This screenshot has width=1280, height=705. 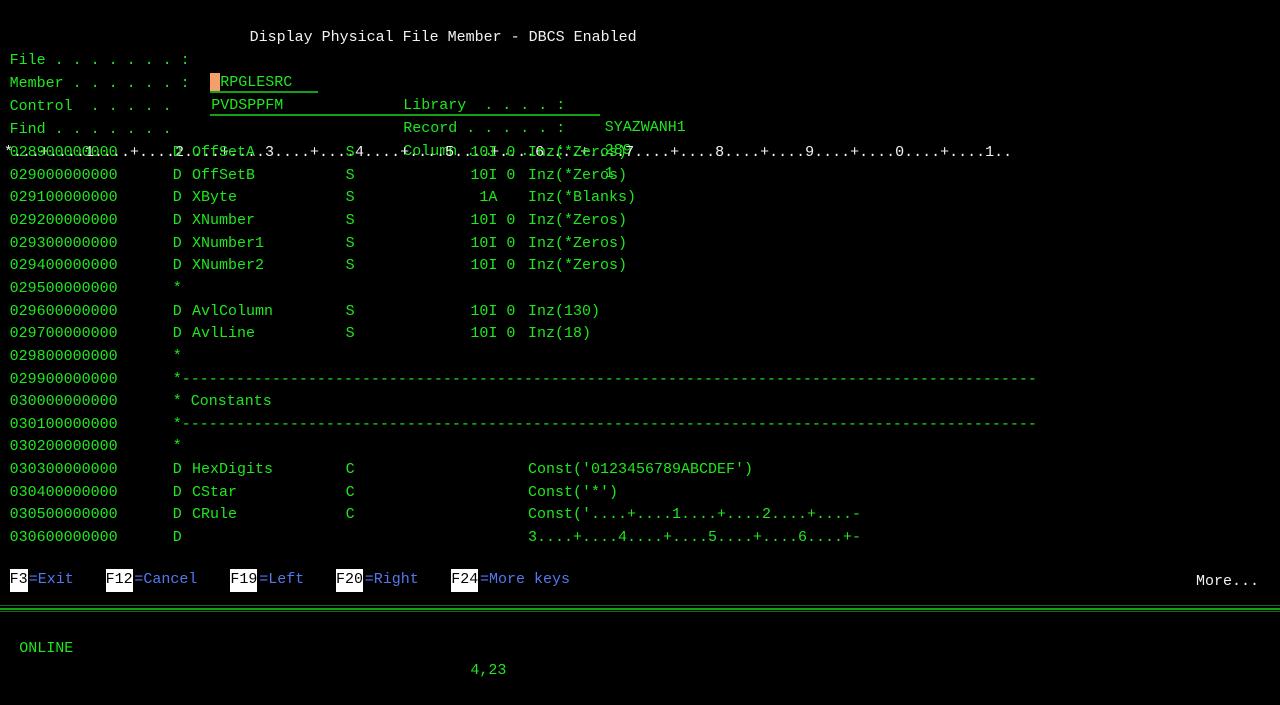 What do you see at coordinates (640, 447) in the screenshot?
I see `listing-row: 030200000000 *` at bounding box center [640, 447].